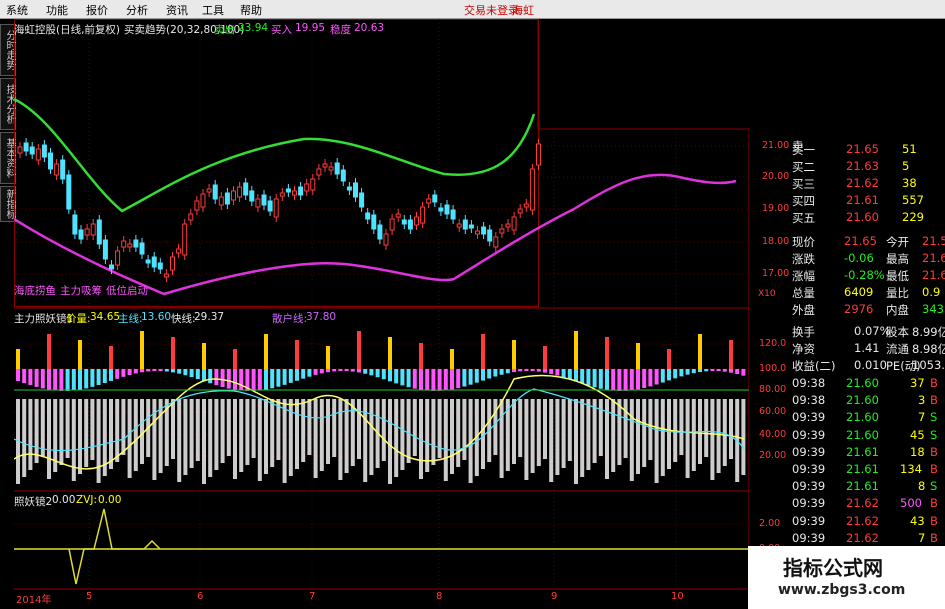  I want to click on main-chart-title: 海虹控股(日线,前复权), so click(67, 30).